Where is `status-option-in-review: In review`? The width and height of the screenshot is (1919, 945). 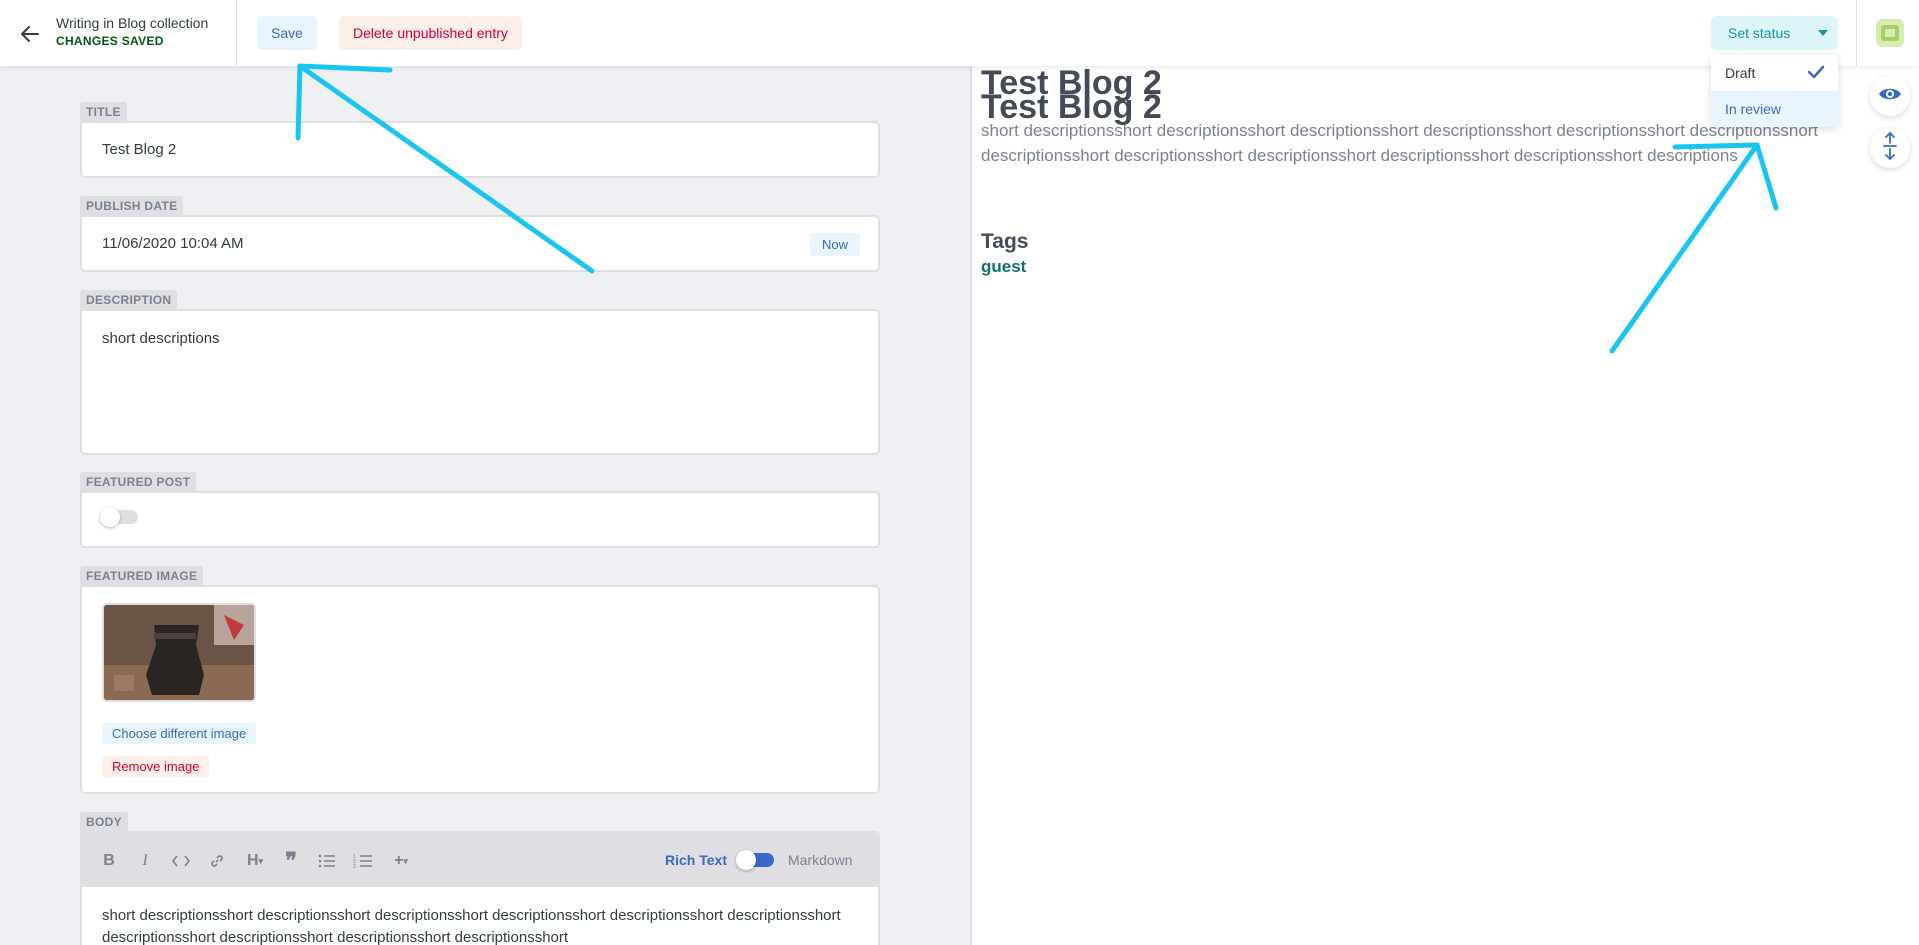
status-option-in-review: In review is located at coordinates (1774, 109).